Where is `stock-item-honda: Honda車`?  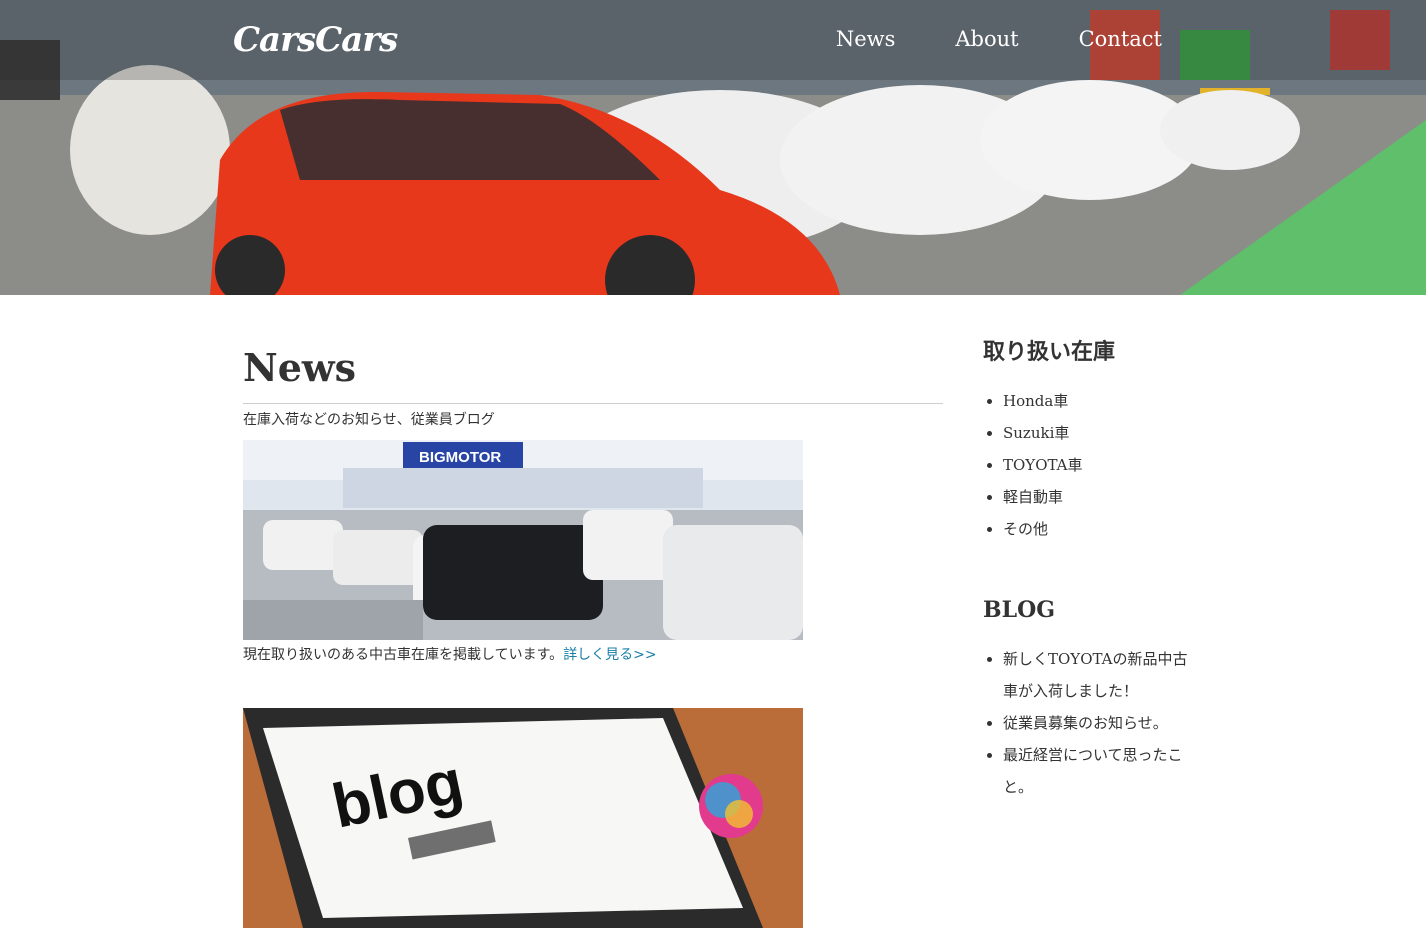 stock-item-honda: Honda車 is located at coordinates (1098, 401).